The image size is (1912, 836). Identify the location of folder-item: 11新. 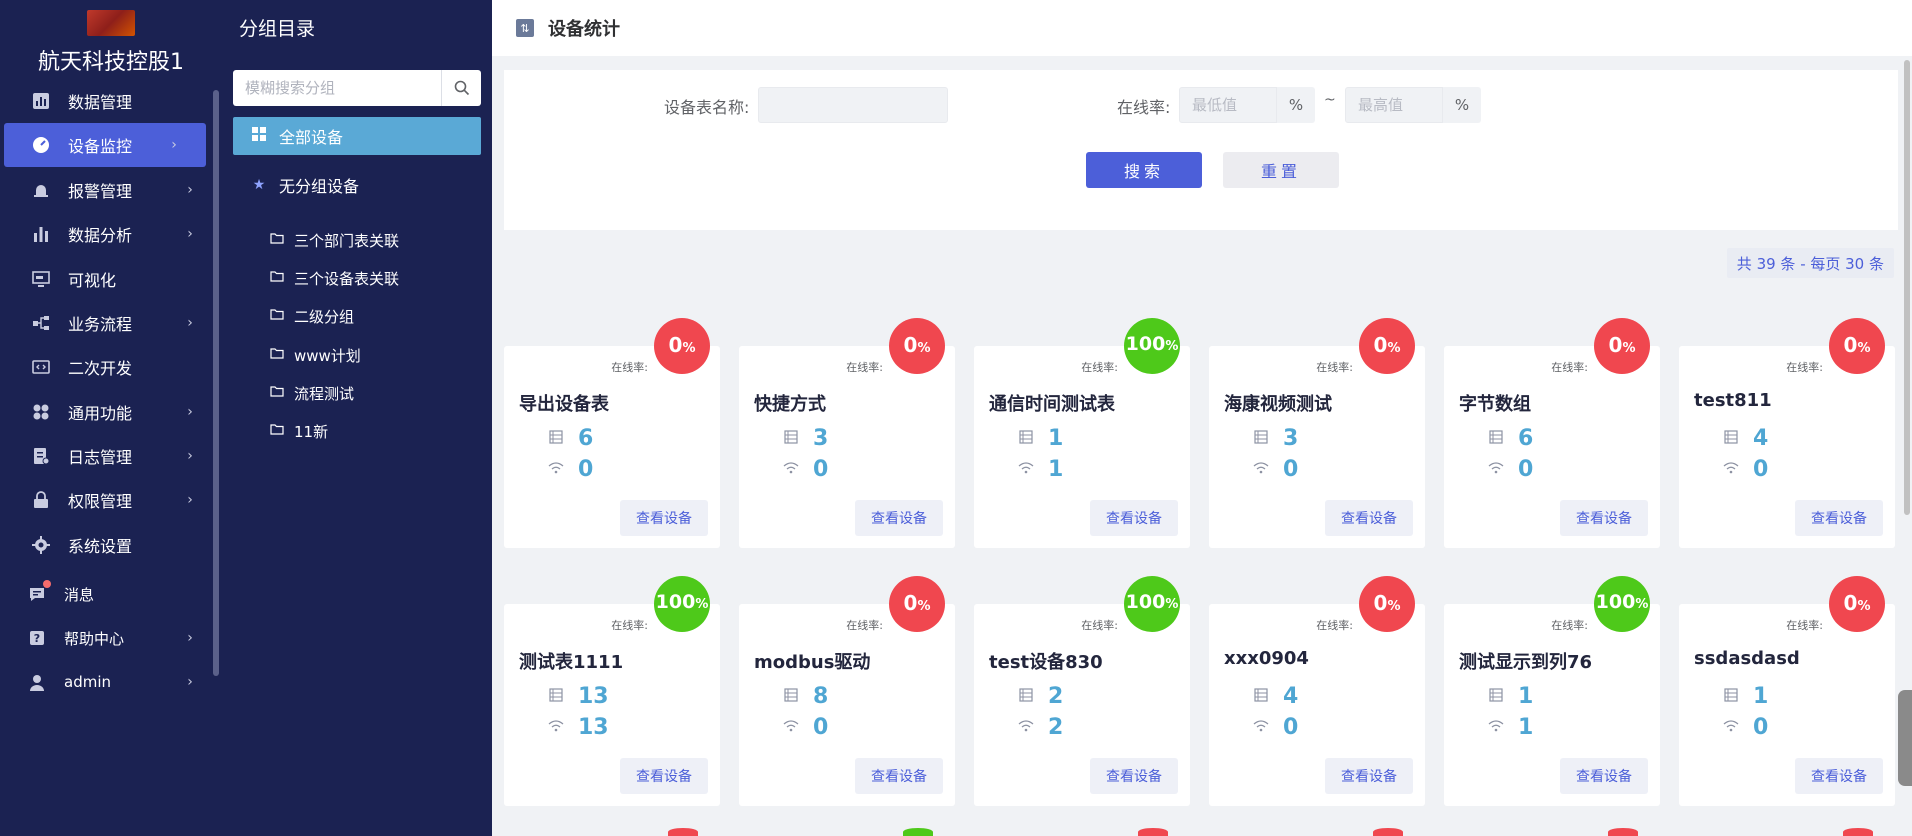
(299, 431).